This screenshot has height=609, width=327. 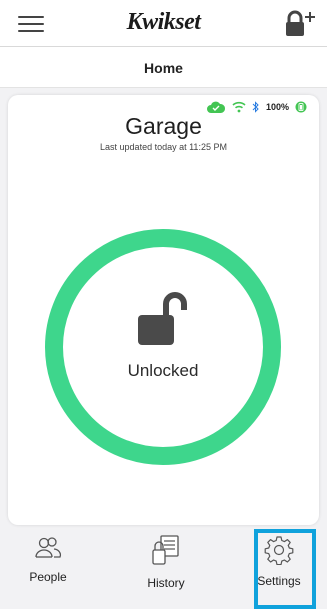 What do you see at coordinates (163, 147) in the screenshot?
I see `last-updated-text: Last updated today at 11:25 PM` at bounding box center [163, 147].